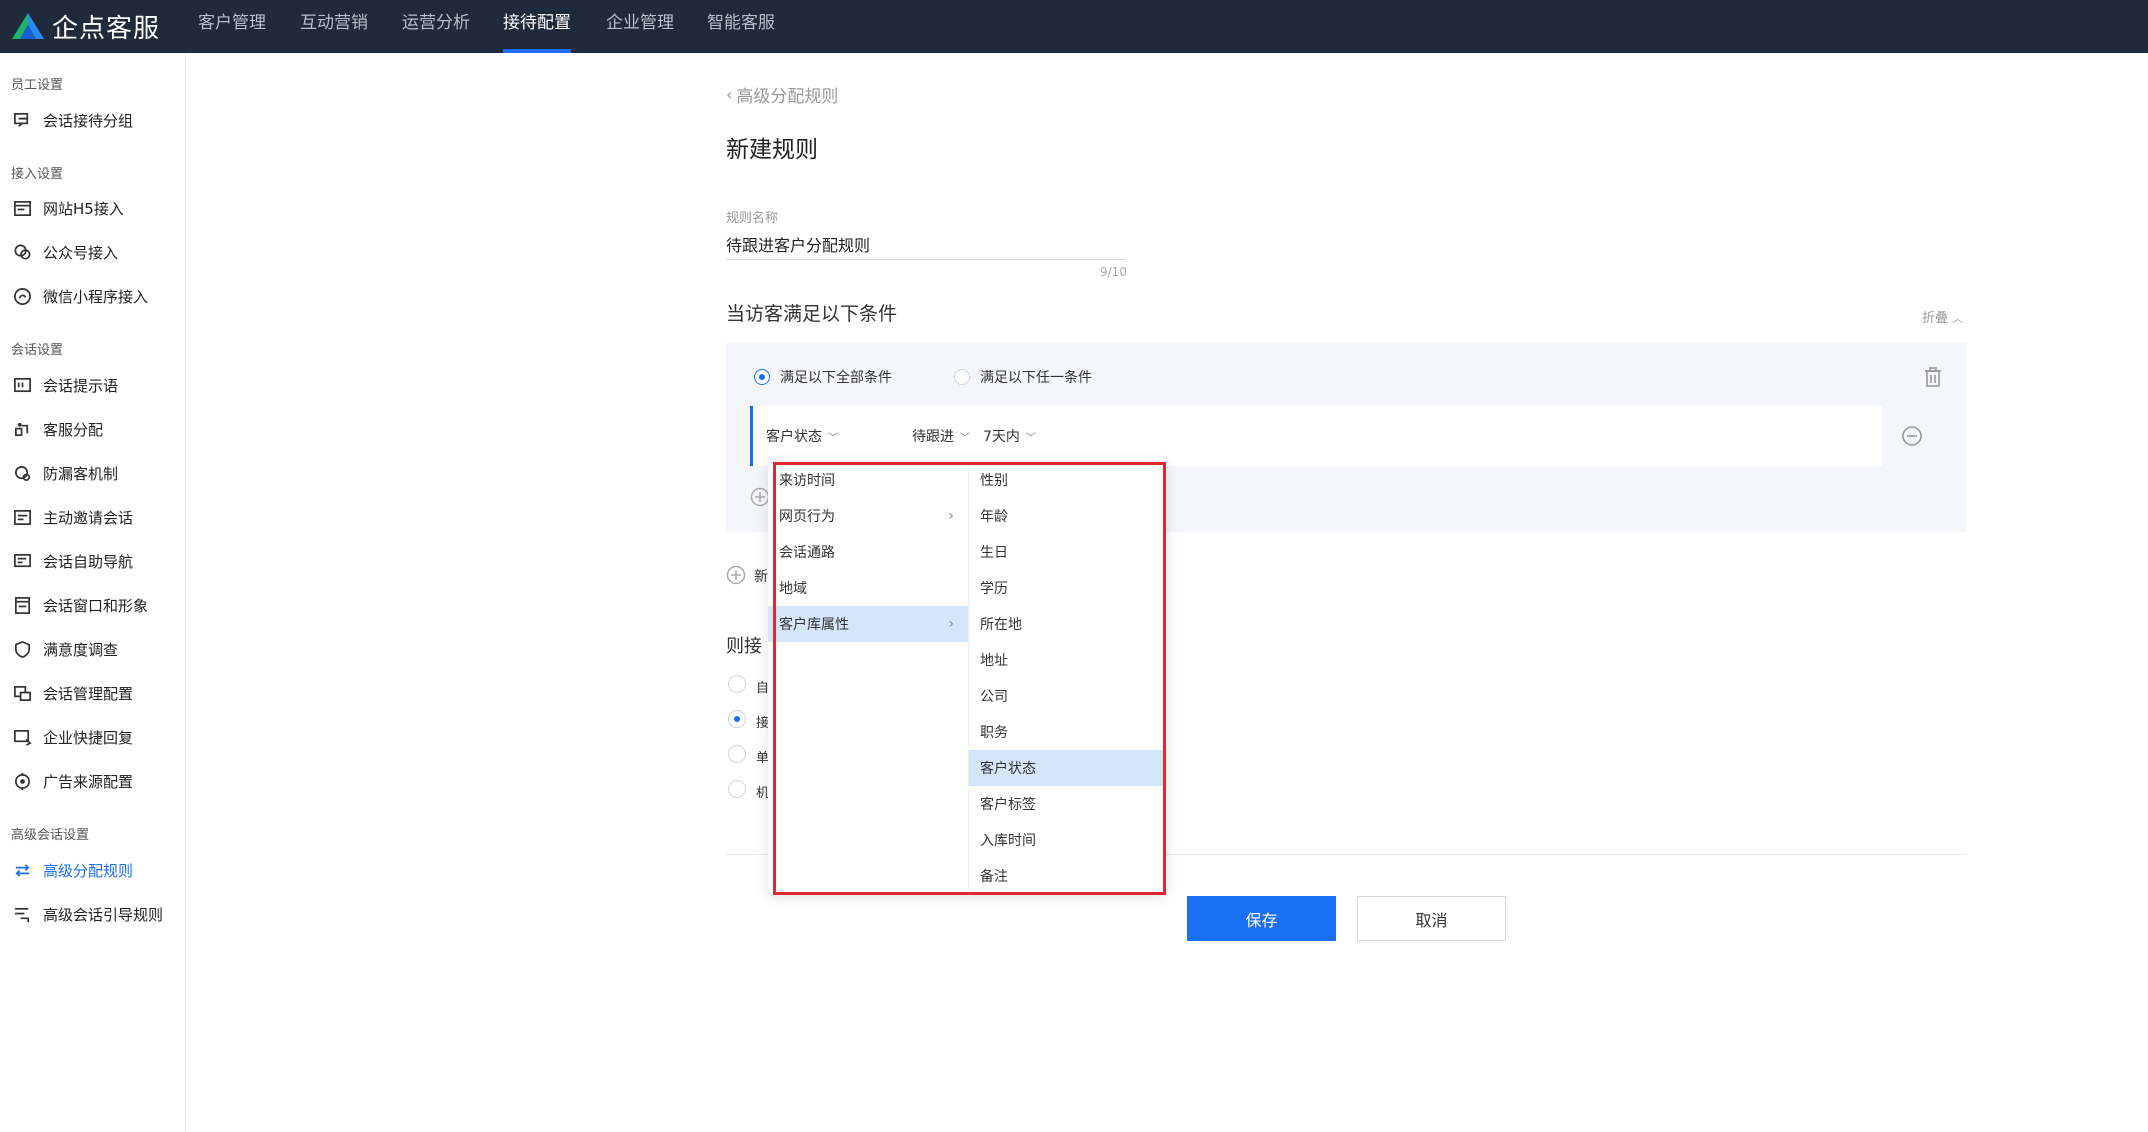 This screenshot has height=1132, width=2148. Describe the element at coordinates (793, 589) in the screenshot. I see `option-label: 地域` at that location.